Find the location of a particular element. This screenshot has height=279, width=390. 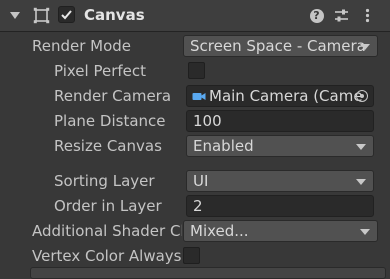

additional-shader-channels-label: Additional Shader Ch is located at coordinates (107, 231).